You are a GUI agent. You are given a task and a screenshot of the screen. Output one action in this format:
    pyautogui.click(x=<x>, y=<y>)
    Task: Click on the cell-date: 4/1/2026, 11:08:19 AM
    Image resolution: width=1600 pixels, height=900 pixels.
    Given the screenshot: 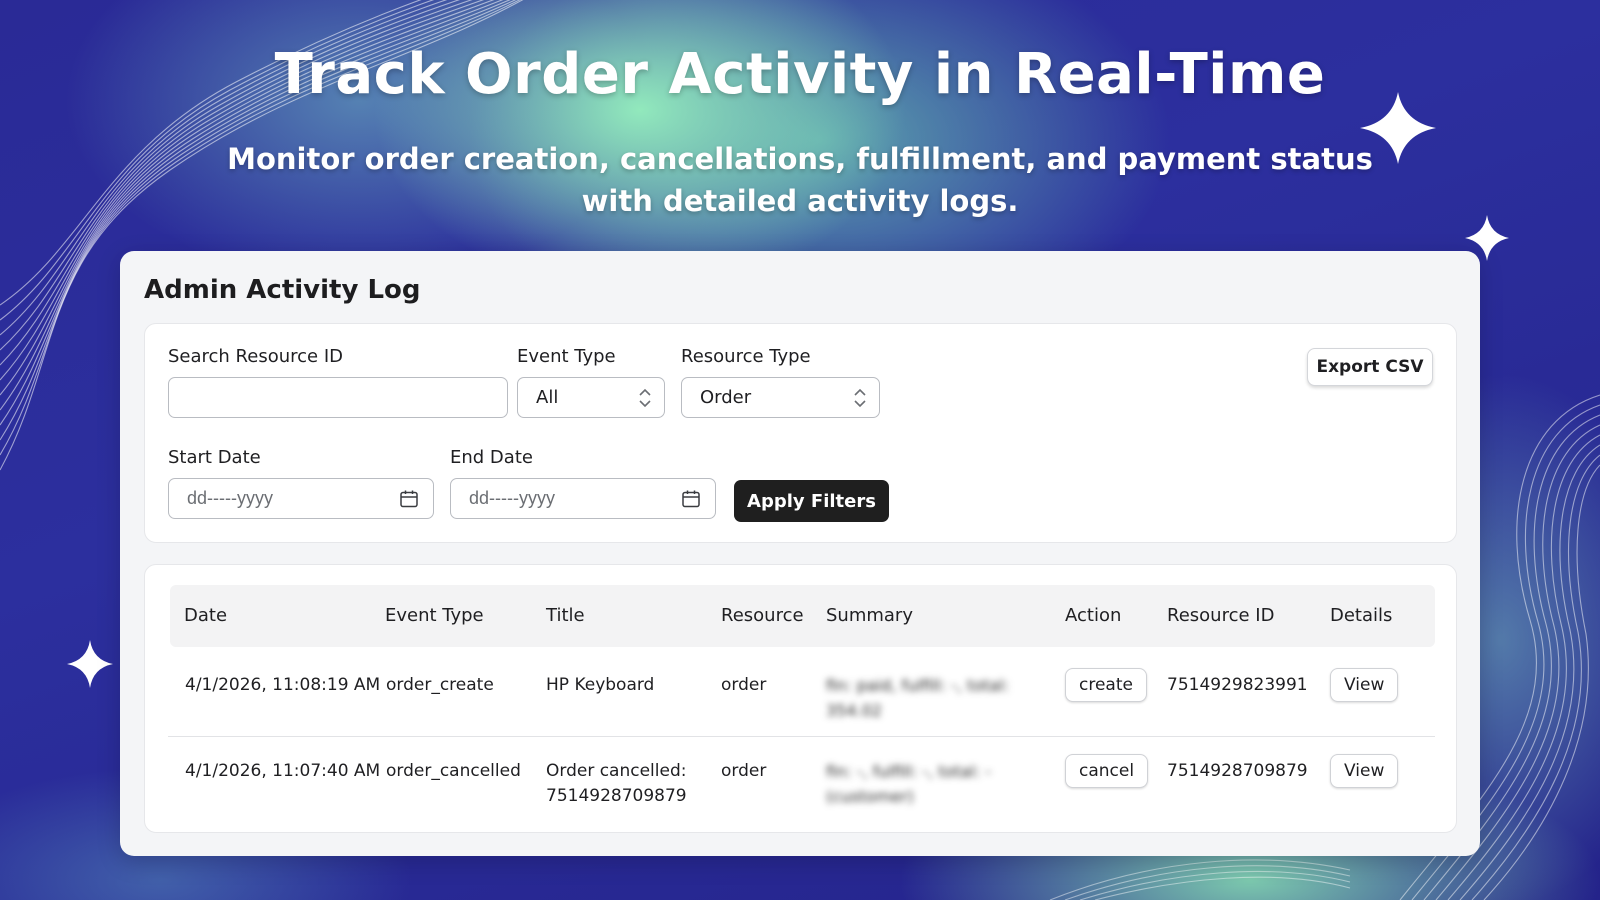 What is the action you would take?
    pyautogui.click(x=283, y=685)
    